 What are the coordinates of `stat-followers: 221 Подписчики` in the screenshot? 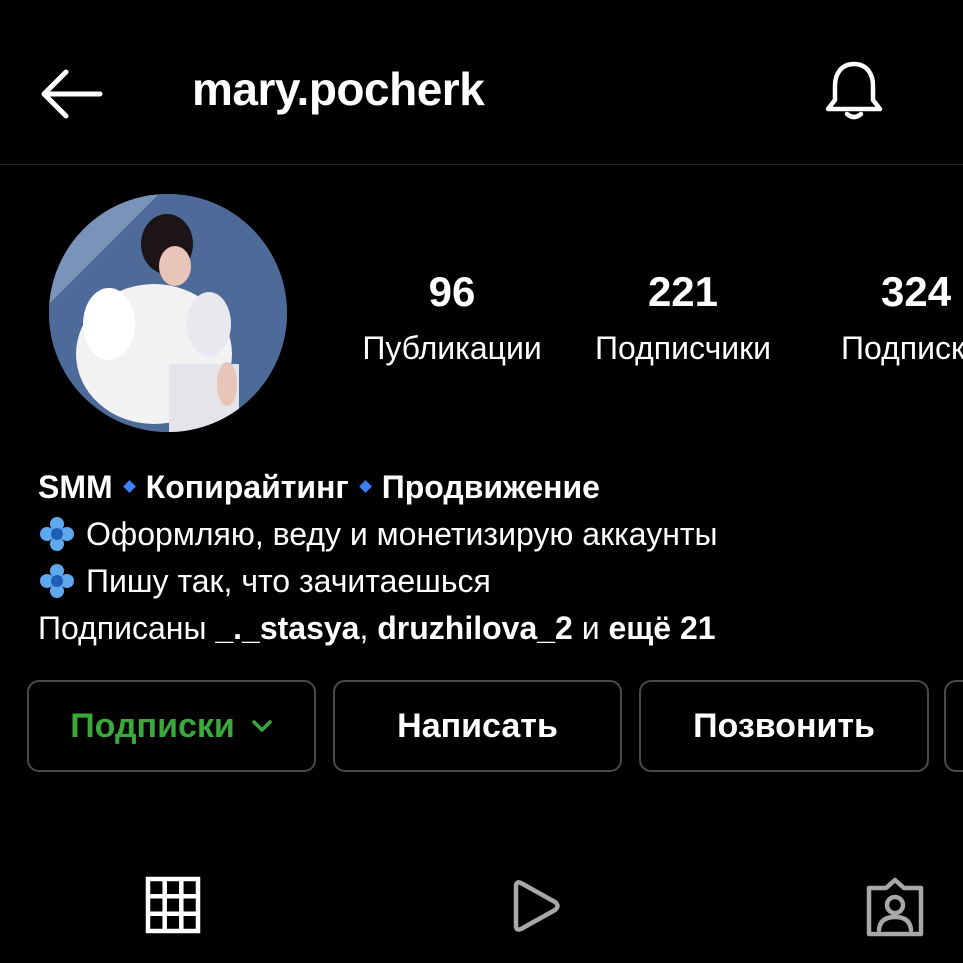 It's located at (683, 318).